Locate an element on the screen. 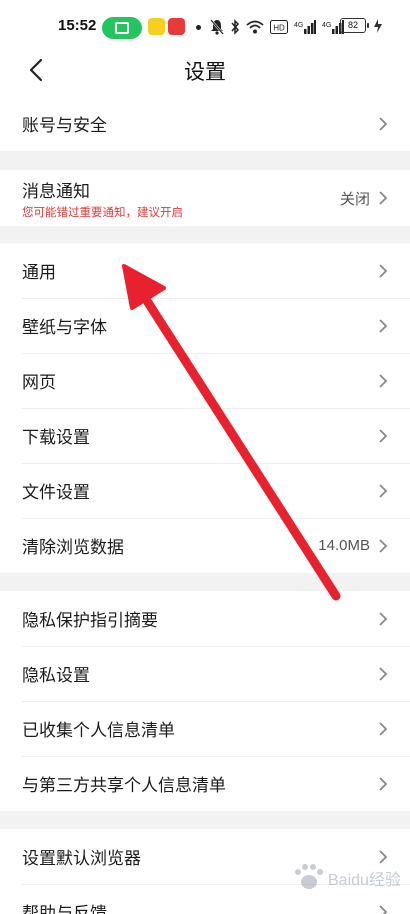 The image size is (410, 914). notification-dot is located at coordinates (198, 27).